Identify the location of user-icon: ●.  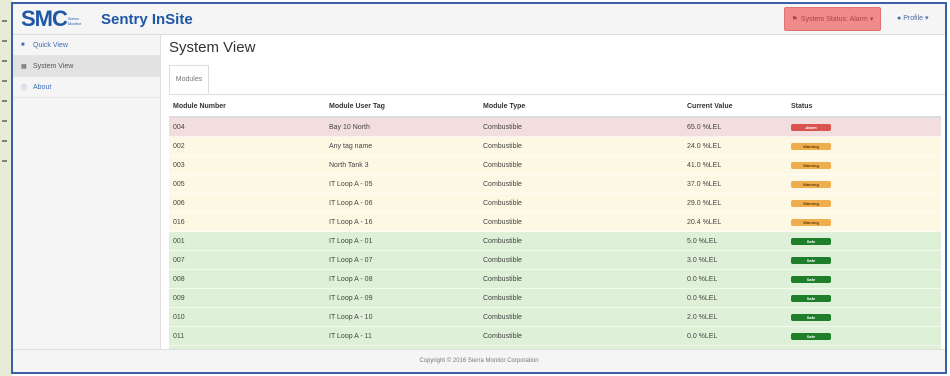
(899, 18).